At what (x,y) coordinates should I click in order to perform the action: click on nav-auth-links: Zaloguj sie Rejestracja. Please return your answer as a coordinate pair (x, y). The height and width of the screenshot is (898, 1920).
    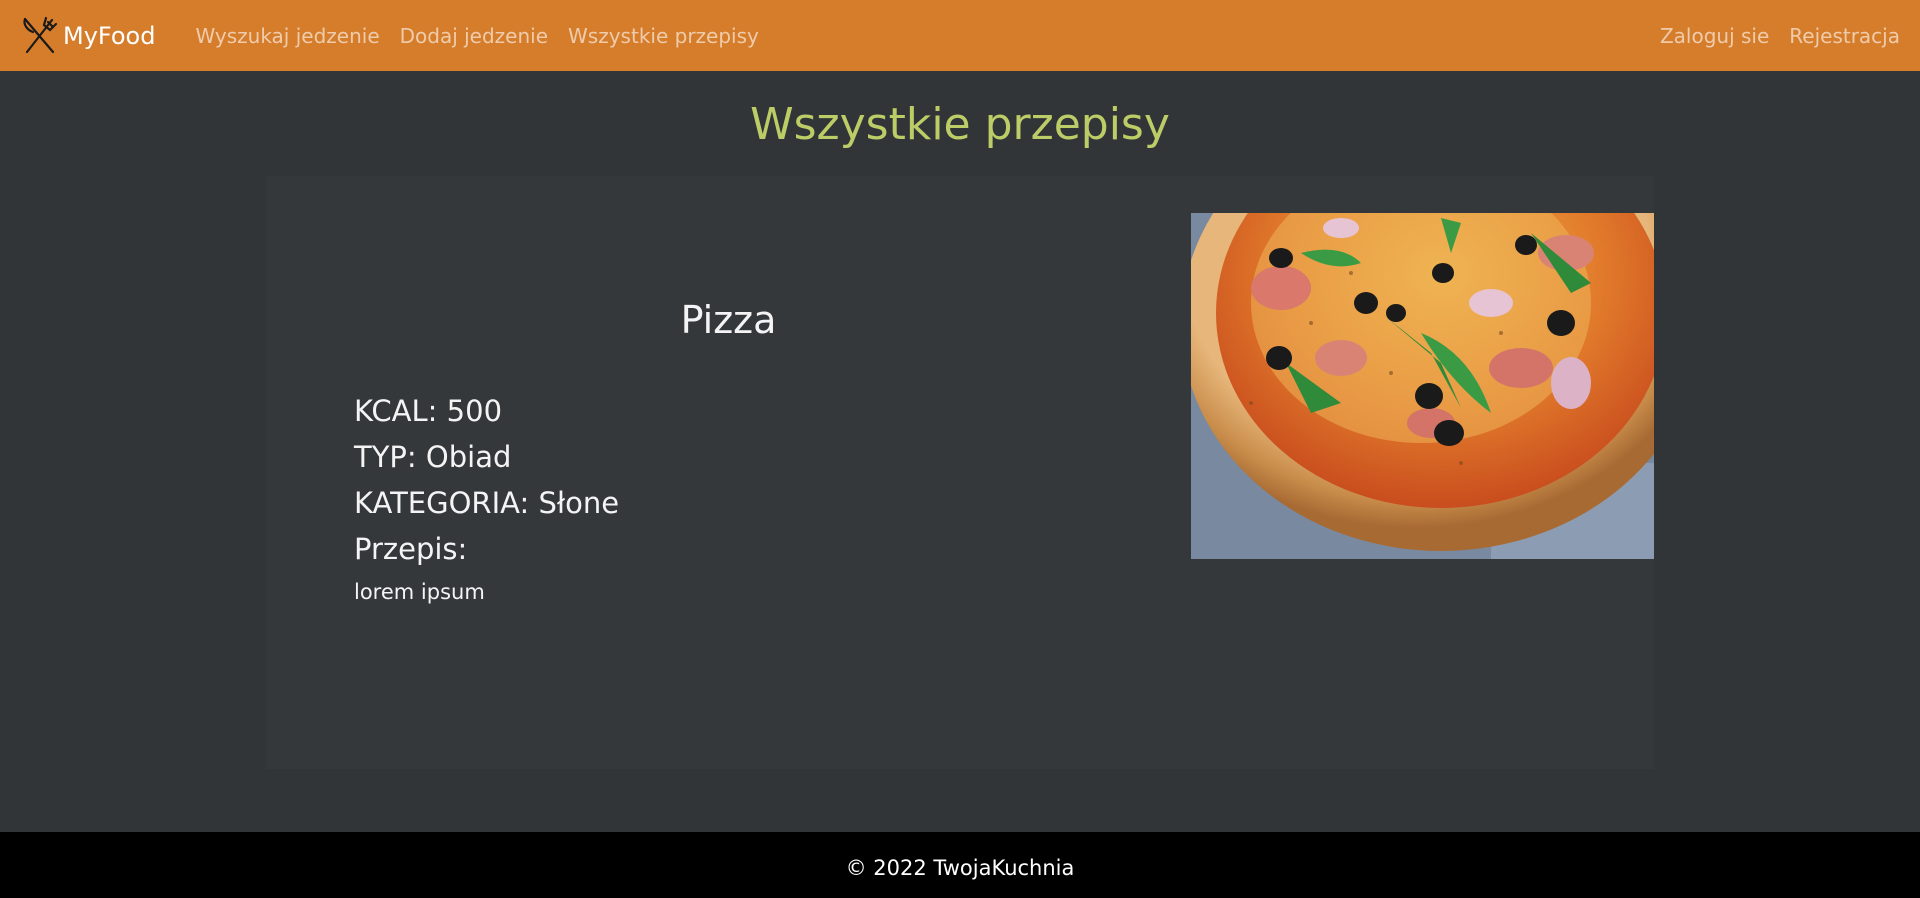
    Looking at the image, I should click on (1780, 36).